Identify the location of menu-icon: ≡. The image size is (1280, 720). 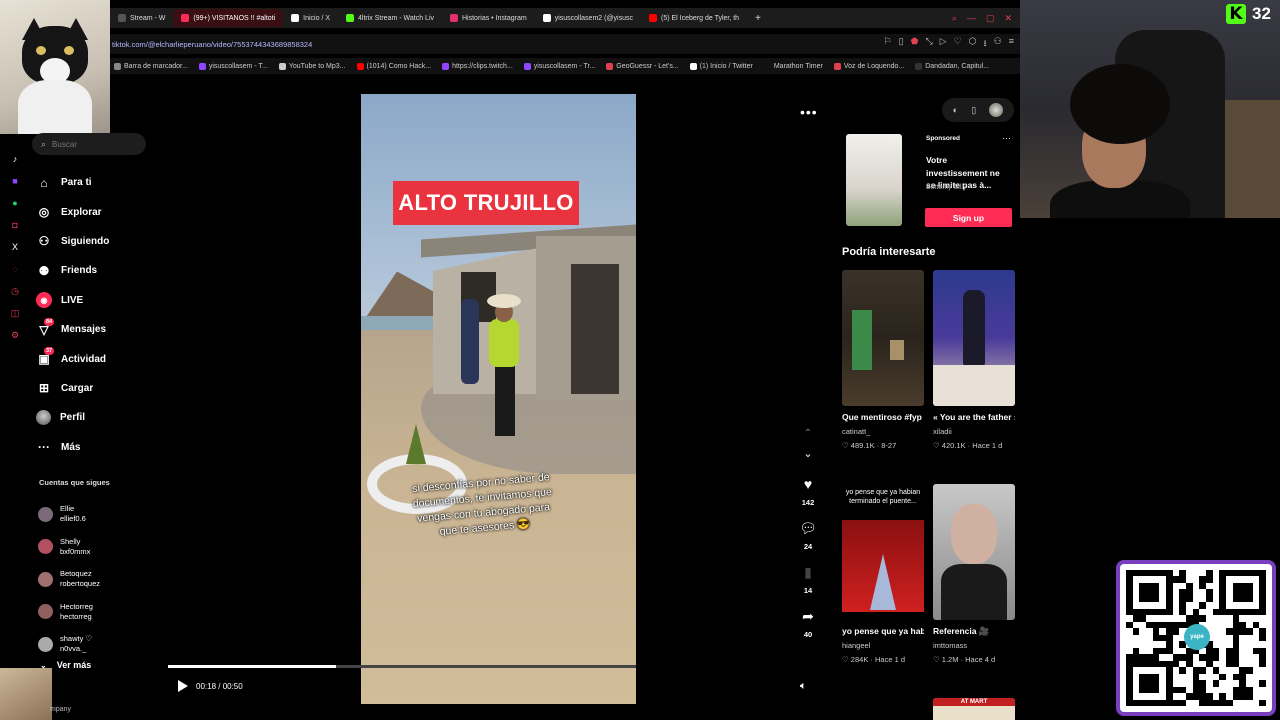
(1011, 44).